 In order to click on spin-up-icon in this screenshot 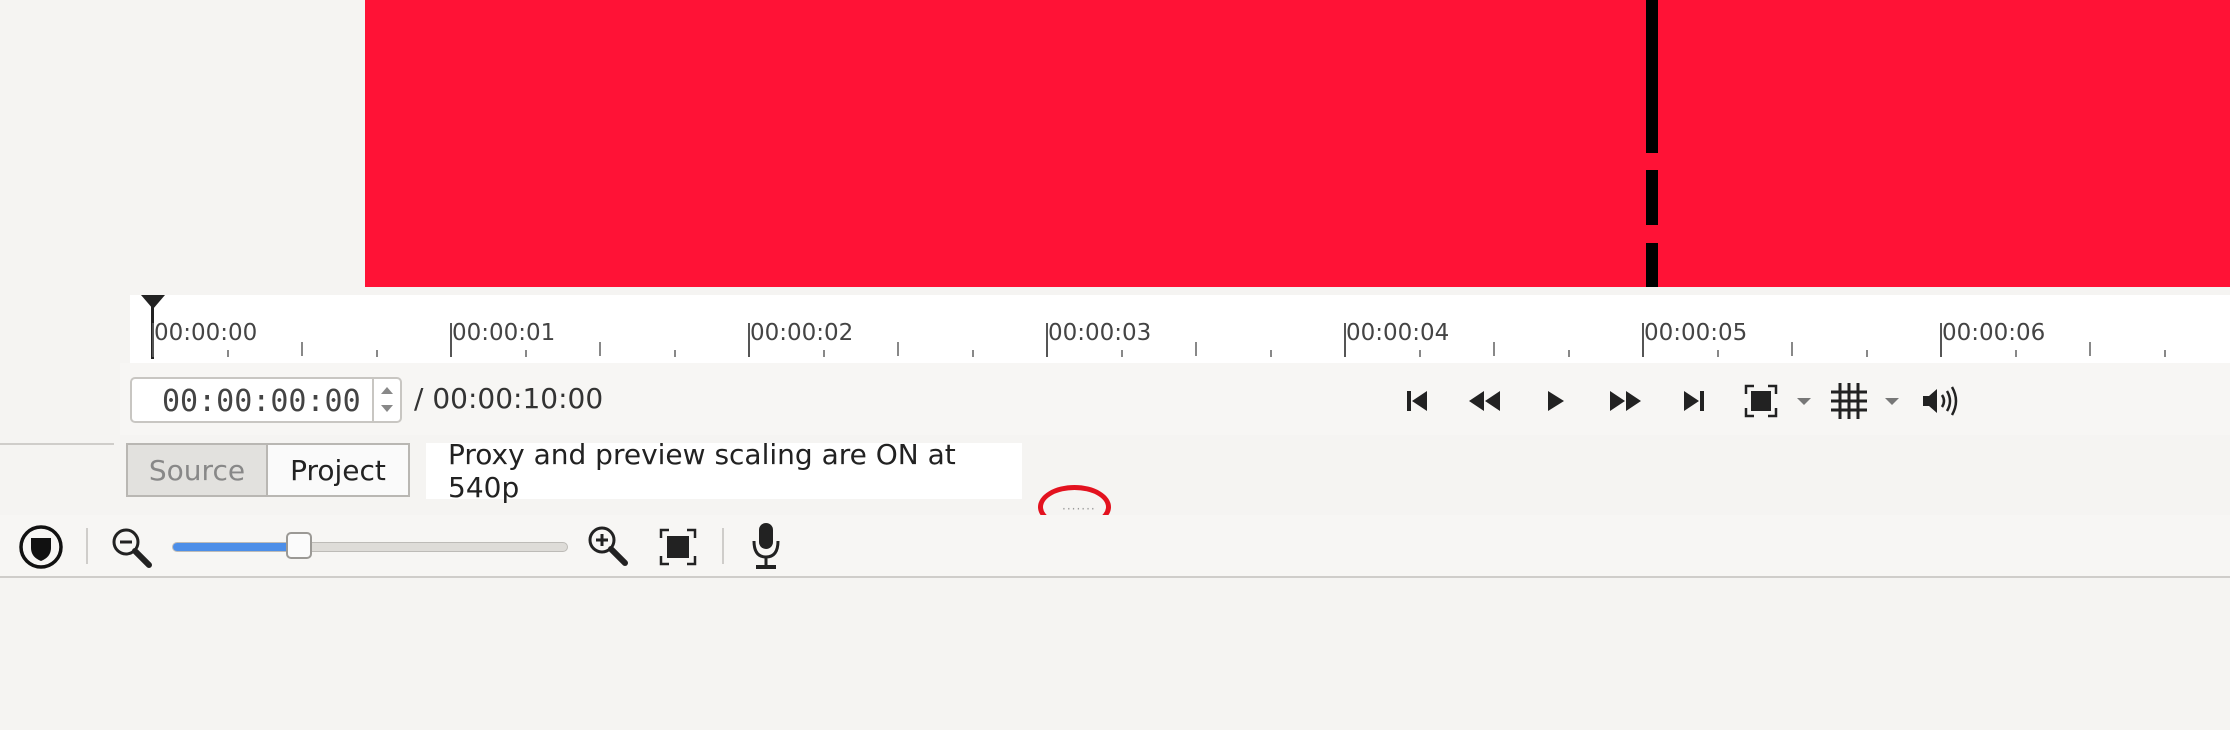, I will do `click(387, 390)`.